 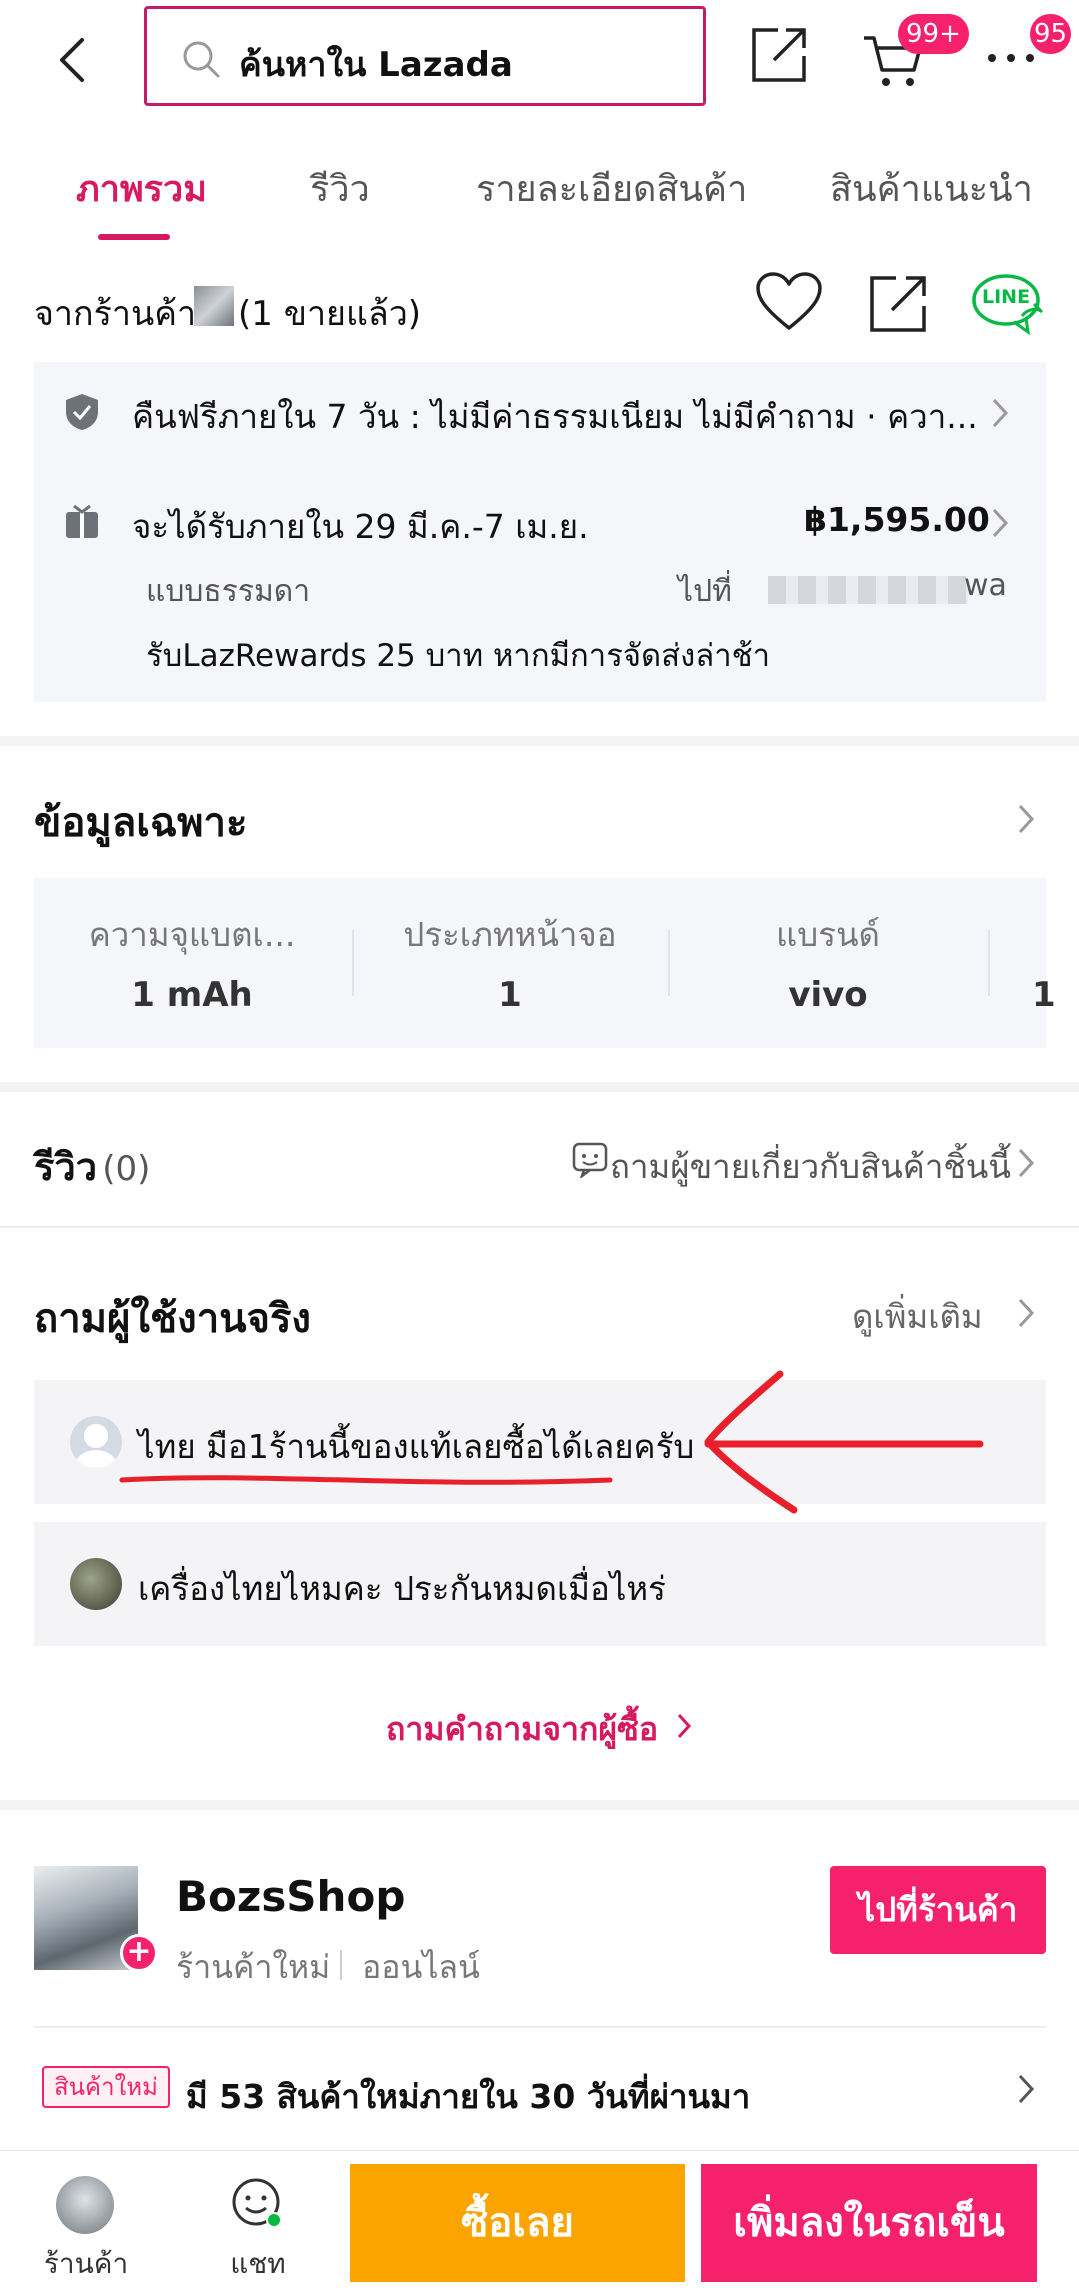 What do you see at coordinates (590, 1160) in the screenshot?
I see `chat-question-icon` at bounding box center [590, 1160].